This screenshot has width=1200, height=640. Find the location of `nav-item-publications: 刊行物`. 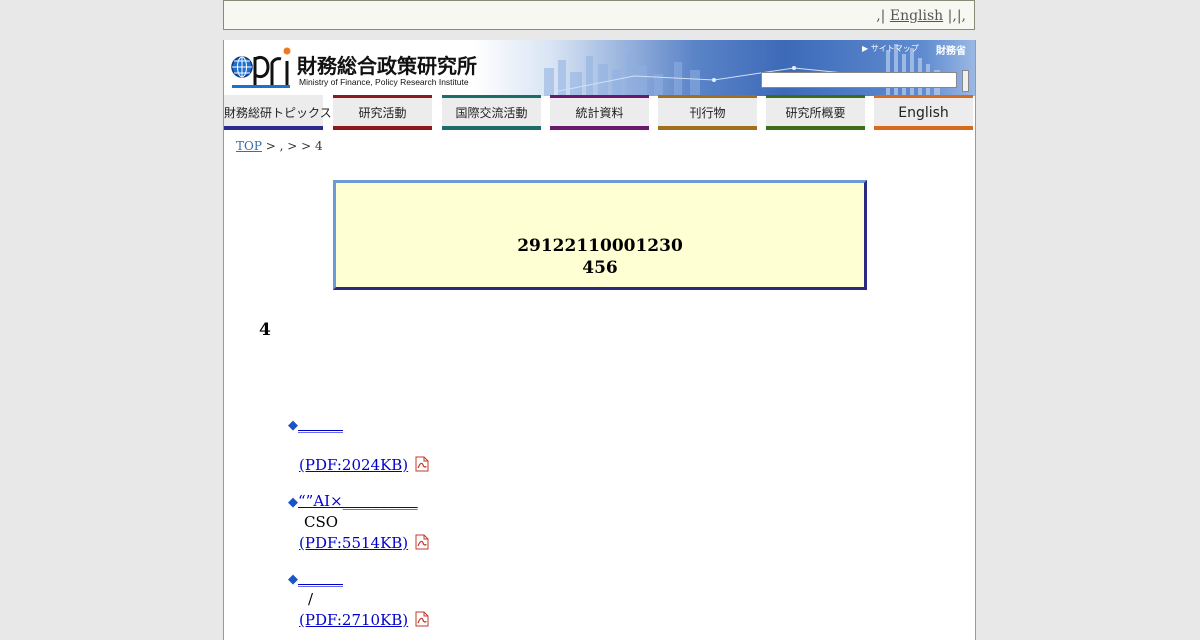

nav-item-publications: 刊行物 is located at coordinates (707, 112).